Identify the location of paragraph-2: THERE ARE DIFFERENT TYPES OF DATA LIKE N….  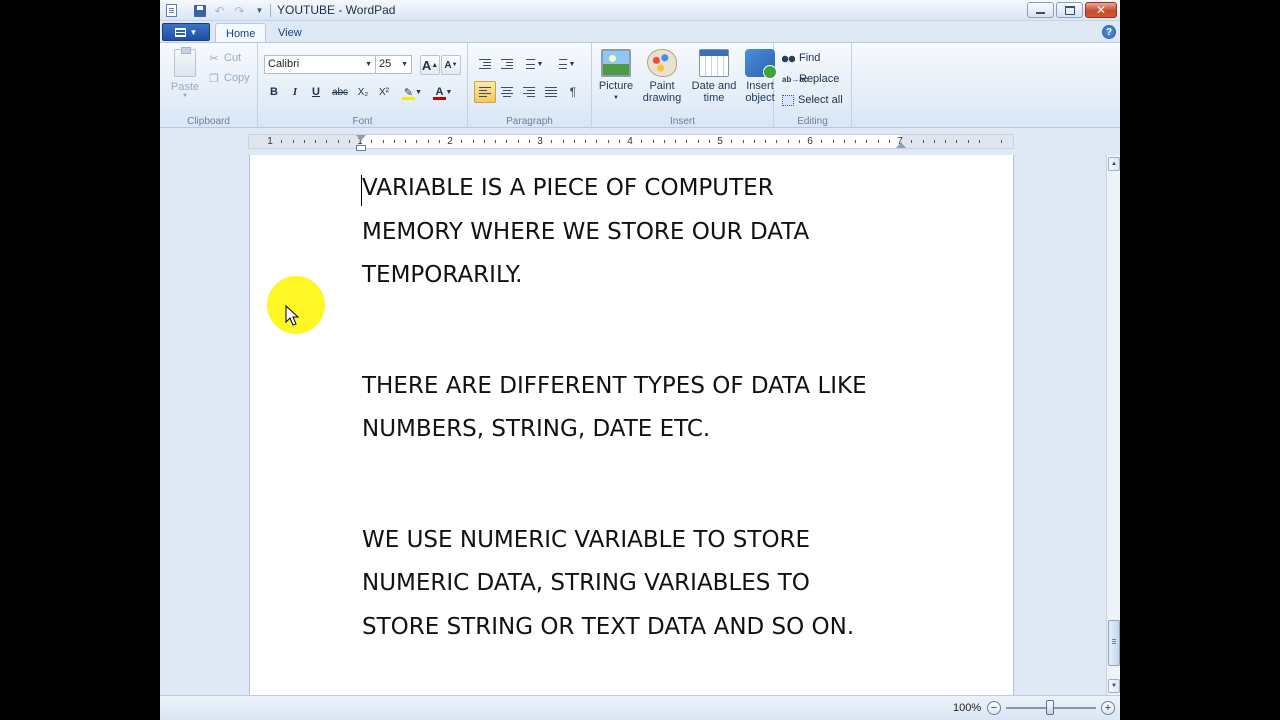
(642, 408).